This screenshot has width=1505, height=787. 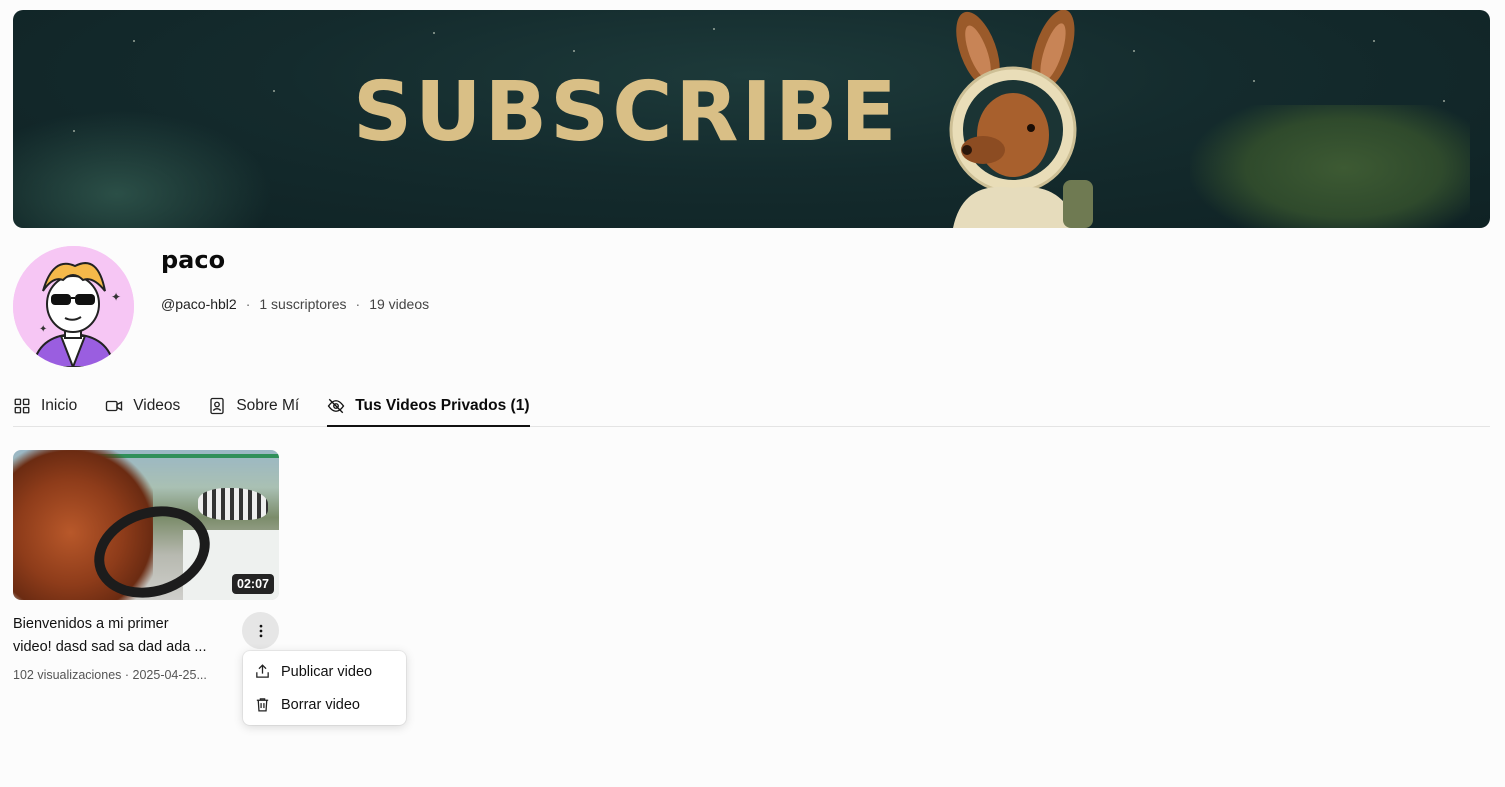 I want to click on upload-icon, so click(x=262, y=671).